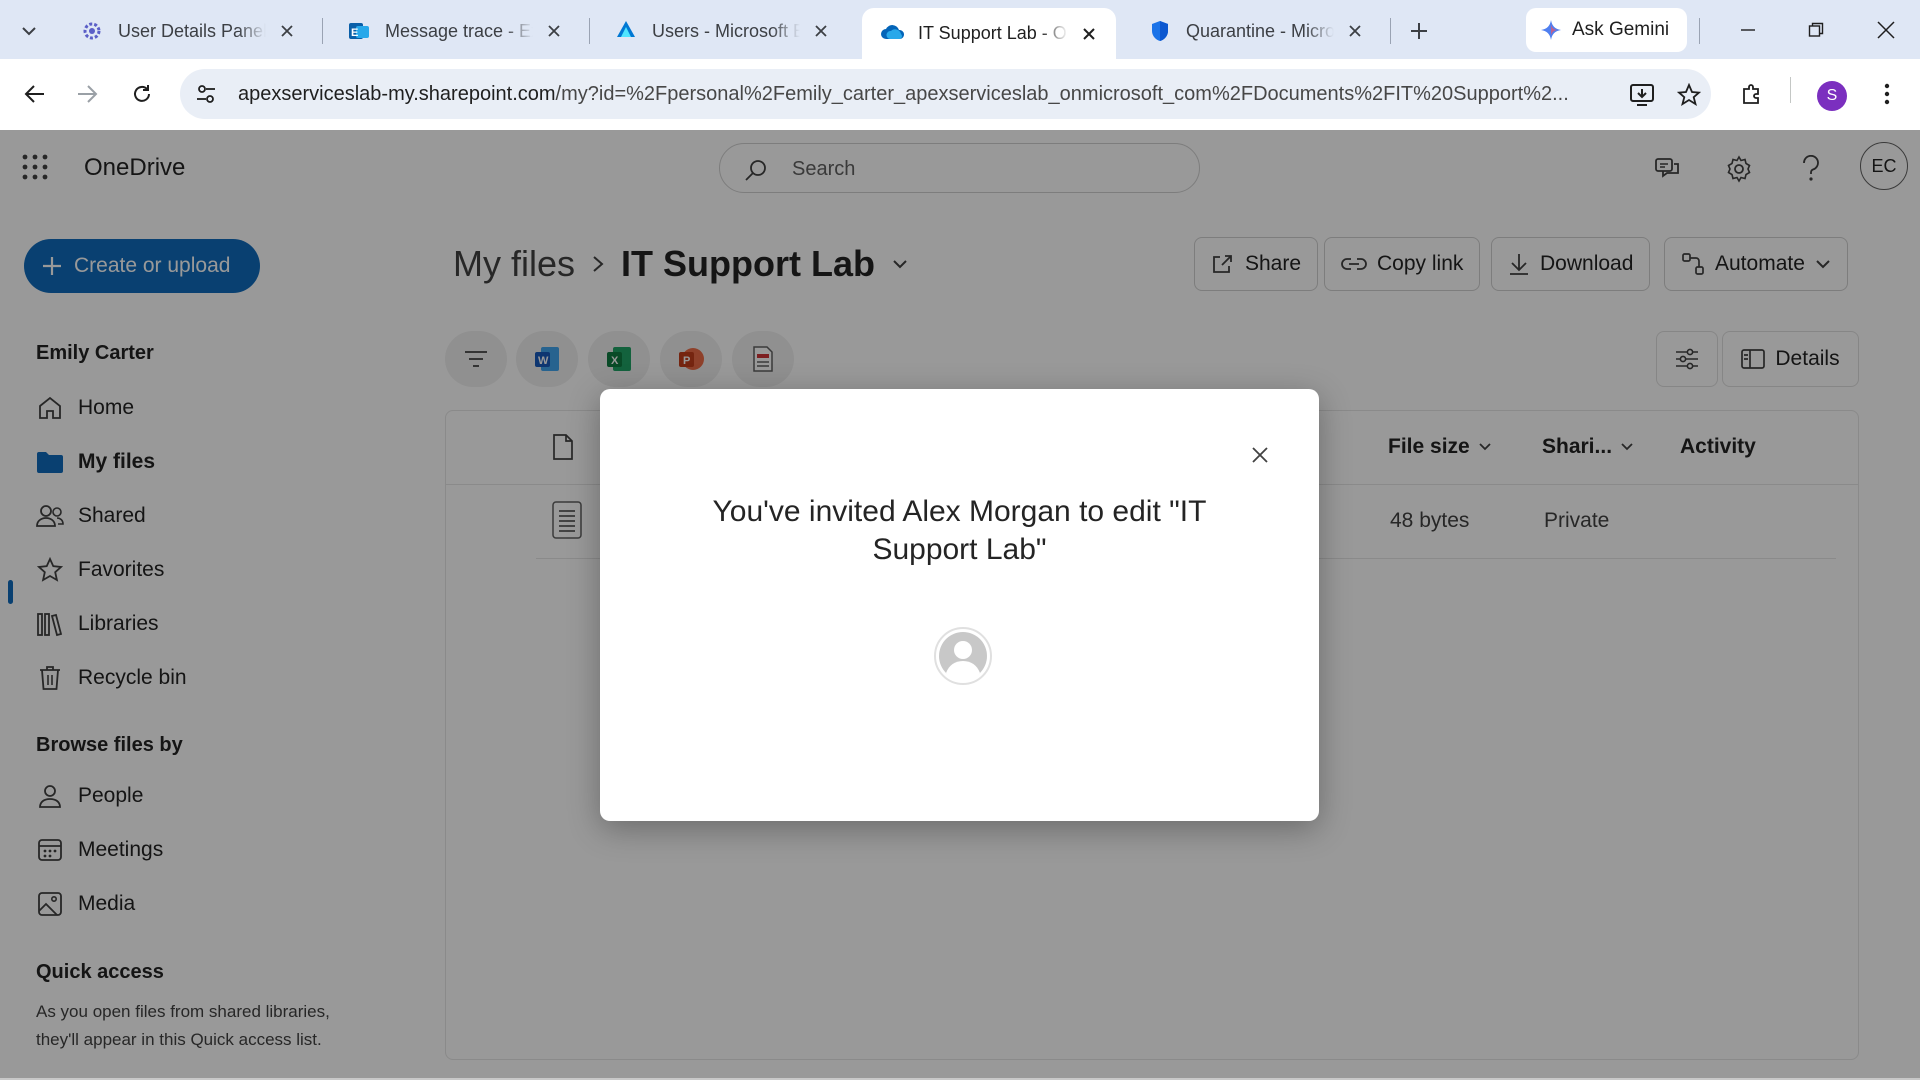  I want to click on reload-icon, so click(142, 93).